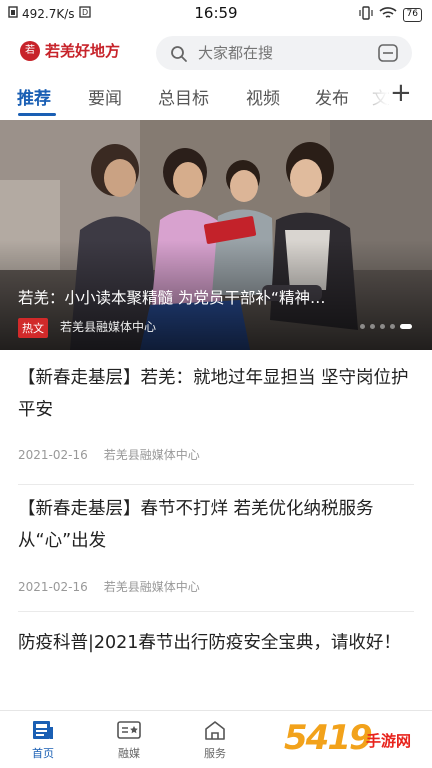 The width and height of the screenshot is (432, 768). I want to click on search-input, so click(283, 53).